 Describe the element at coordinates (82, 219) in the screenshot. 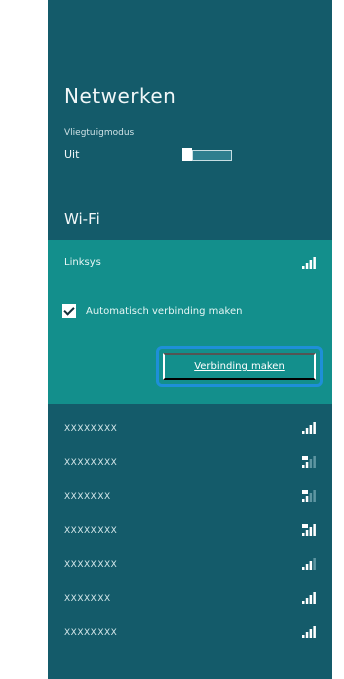

I see `wifi-section-heading: Wi-Fi` at that location.